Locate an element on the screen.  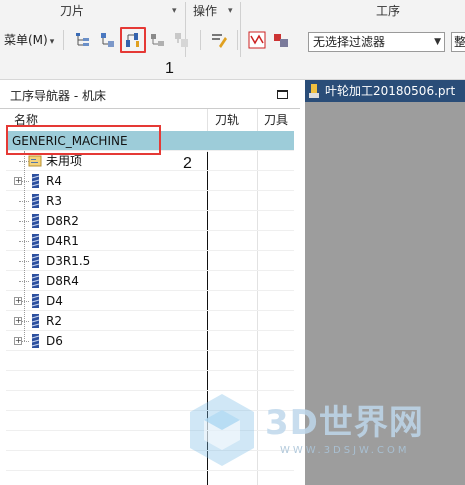
tree-item-label: D8R4 is located at coordinates (62, 281).